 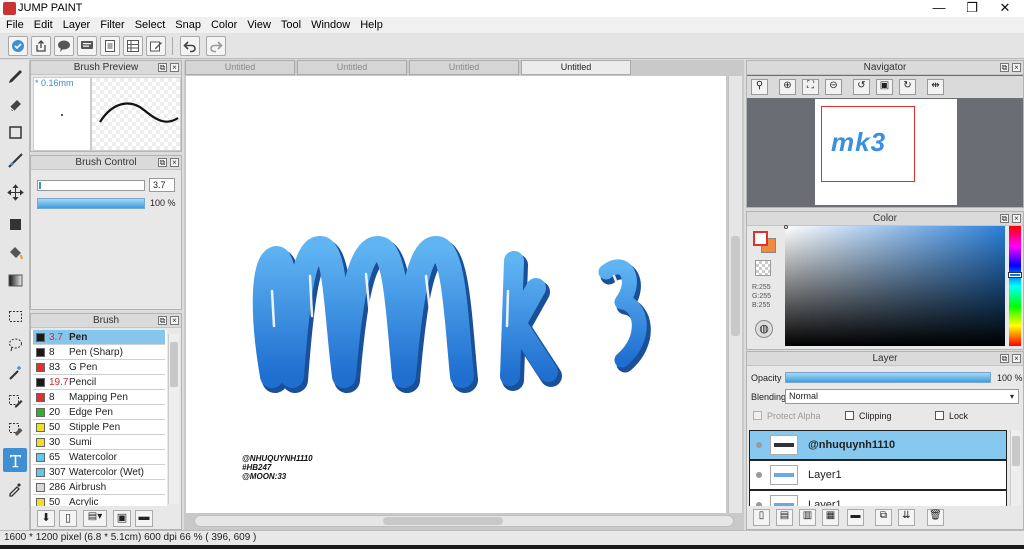 I want to click on zoom-icon: ⚲, so click(x=759, y=87).